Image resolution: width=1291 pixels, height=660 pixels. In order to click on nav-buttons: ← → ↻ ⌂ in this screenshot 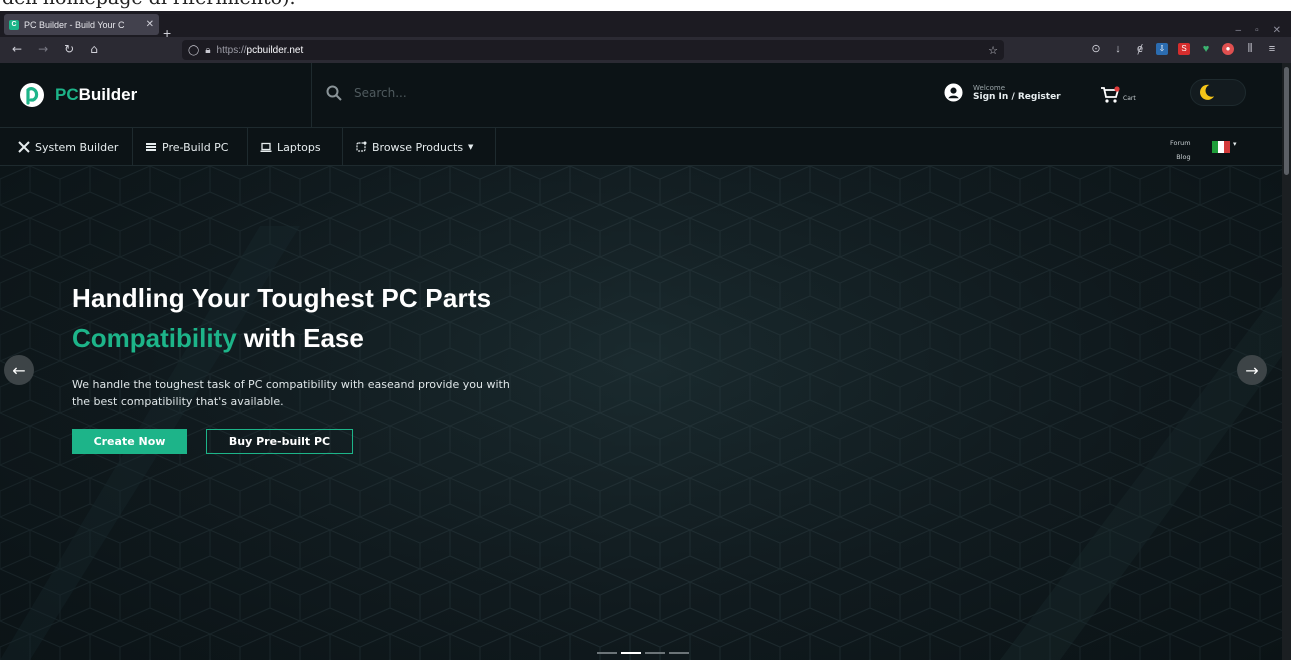, I will do `click(55, 49)`.